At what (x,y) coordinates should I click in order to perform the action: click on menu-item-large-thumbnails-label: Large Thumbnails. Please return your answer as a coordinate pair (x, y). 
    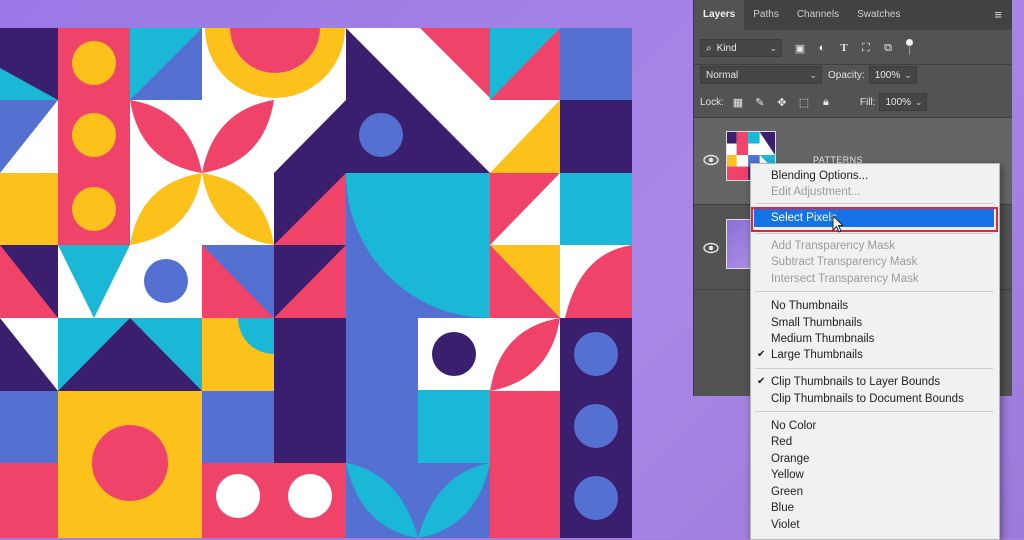
    Looking at the image, I should click on (817, 355).